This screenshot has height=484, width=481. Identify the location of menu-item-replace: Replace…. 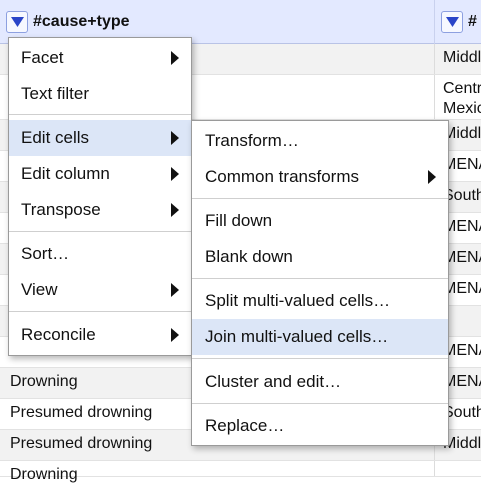
(320, 426).